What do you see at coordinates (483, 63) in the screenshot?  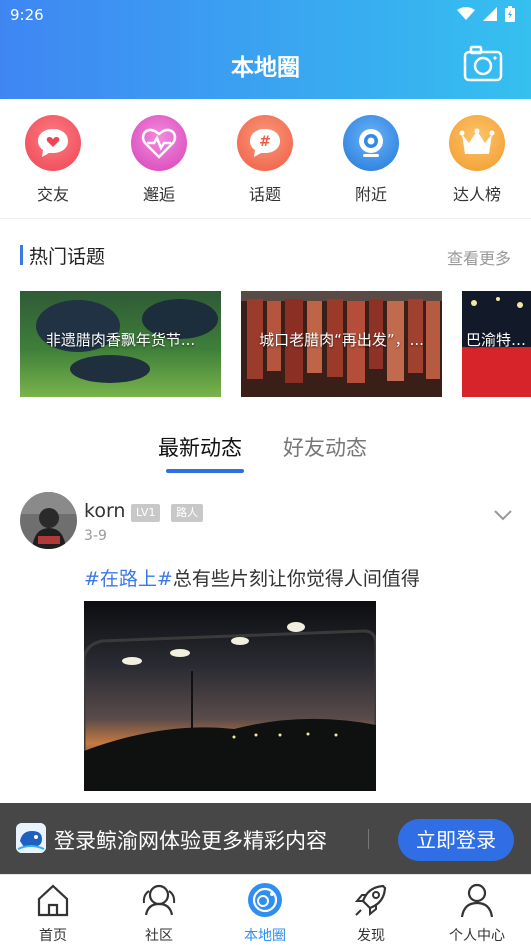 I see `camera-icon` at bounding box center [483, 63].